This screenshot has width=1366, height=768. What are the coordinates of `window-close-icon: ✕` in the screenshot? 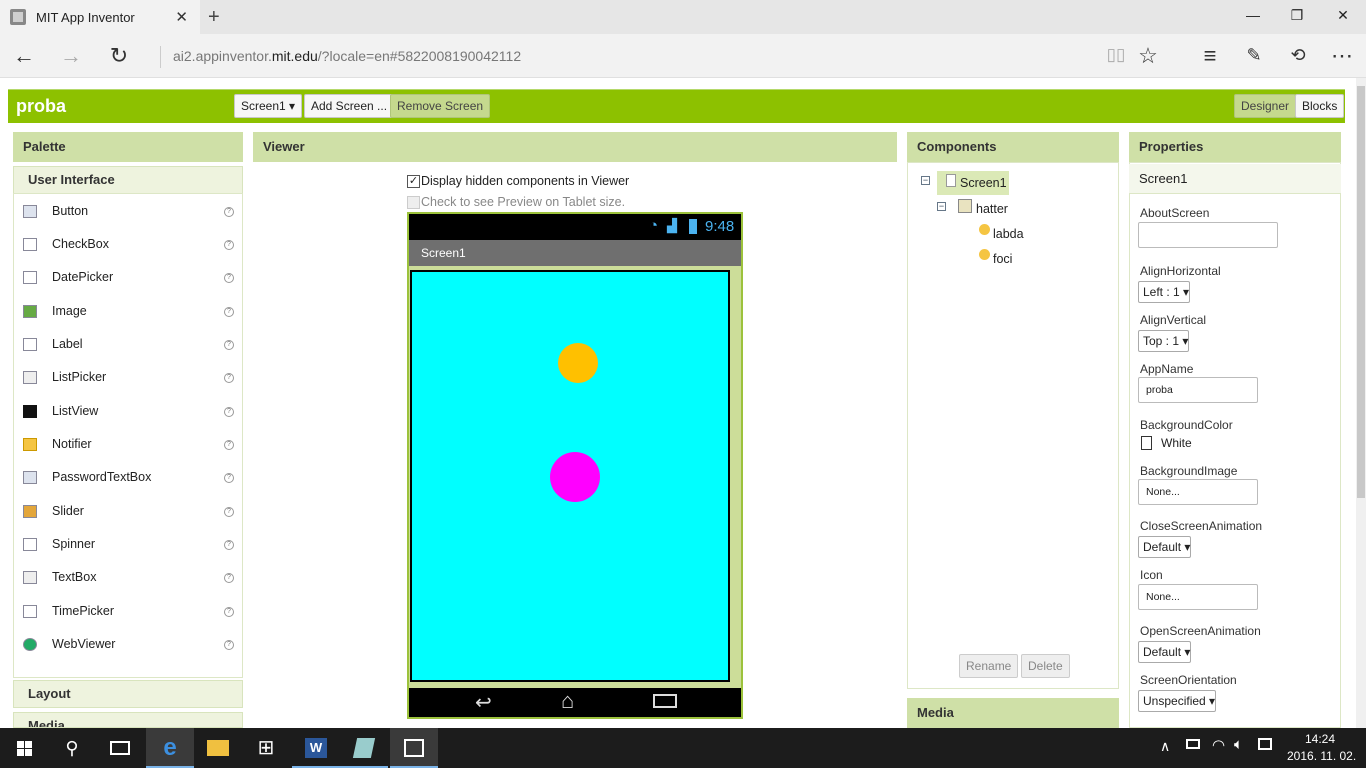 It's located at (1343, 15).